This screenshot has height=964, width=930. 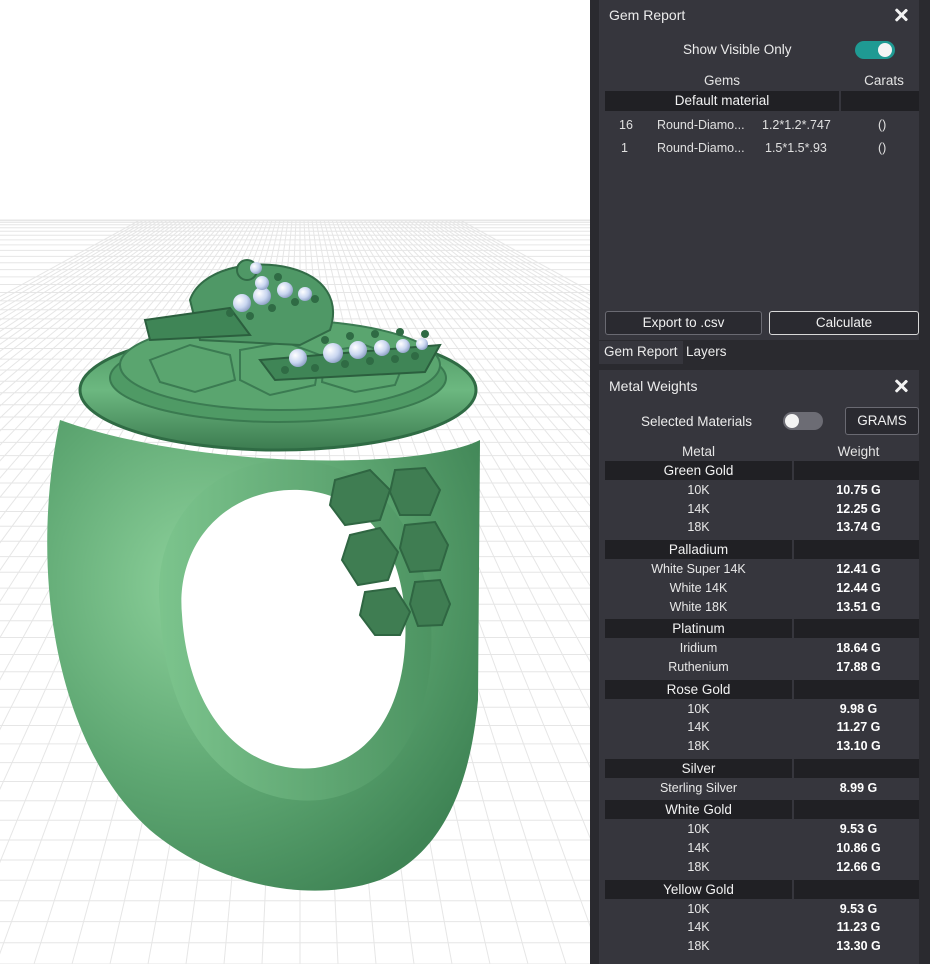 I want to click on show-visible-only-label: Show Visible Only, so click(x=737, y=49).